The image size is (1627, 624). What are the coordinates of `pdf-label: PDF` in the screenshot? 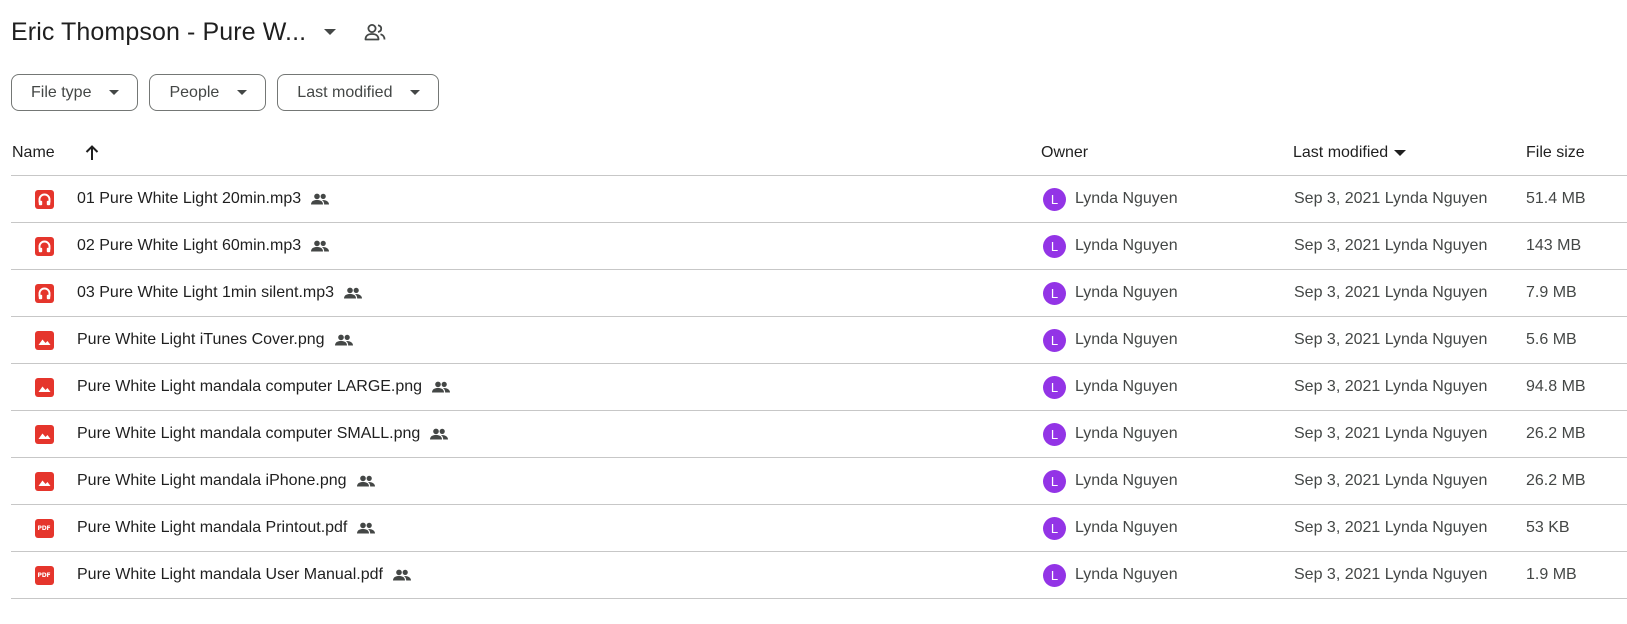 It's located at (44, 528).